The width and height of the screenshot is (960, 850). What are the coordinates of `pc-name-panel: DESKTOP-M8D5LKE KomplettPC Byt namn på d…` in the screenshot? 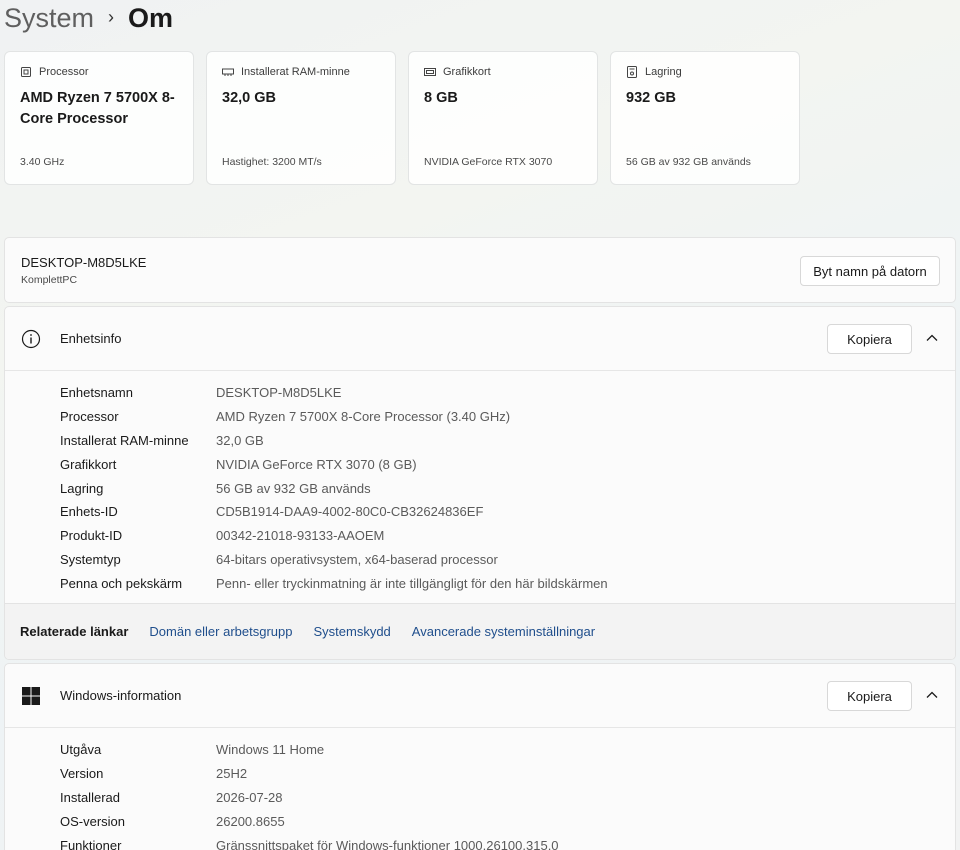 It's located at (480, 270).